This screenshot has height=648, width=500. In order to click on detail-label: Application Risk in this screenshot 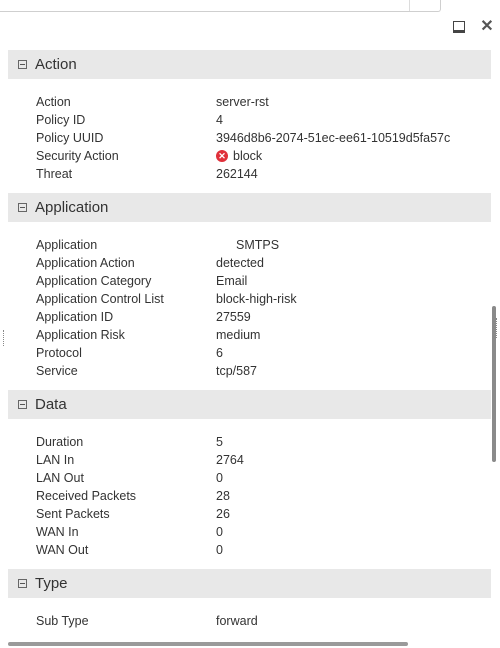, I will do `click(80, 335)`.